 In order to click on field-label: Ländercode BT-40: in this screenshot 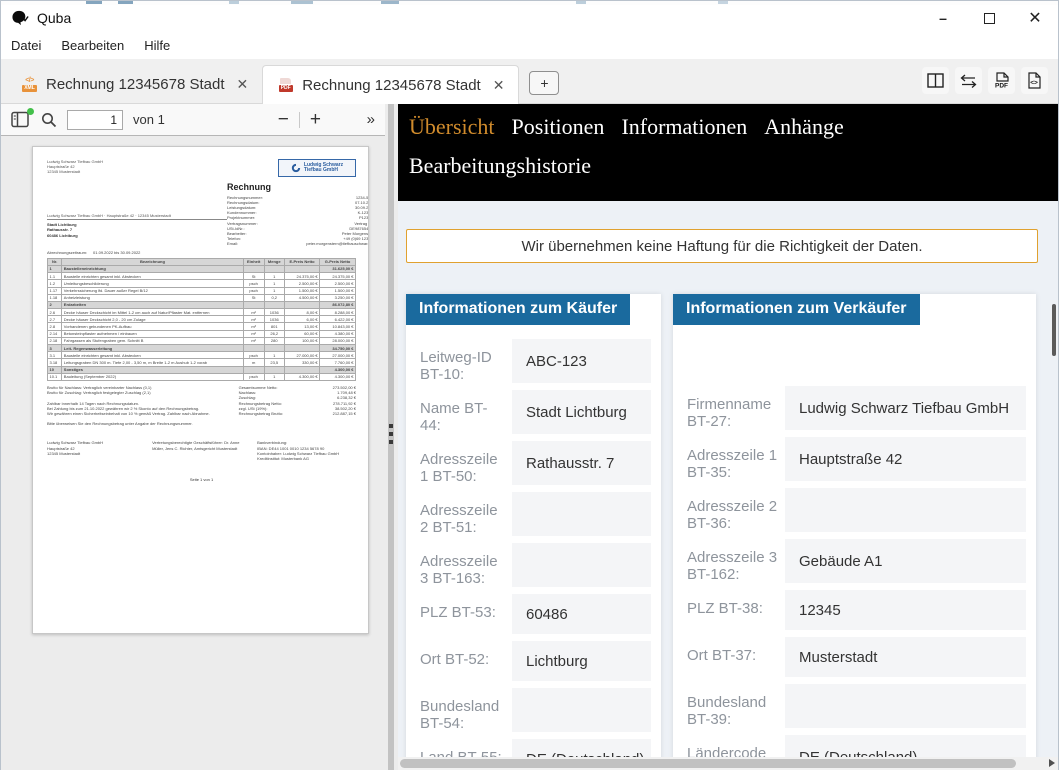, I will do `click(727, 751)`.